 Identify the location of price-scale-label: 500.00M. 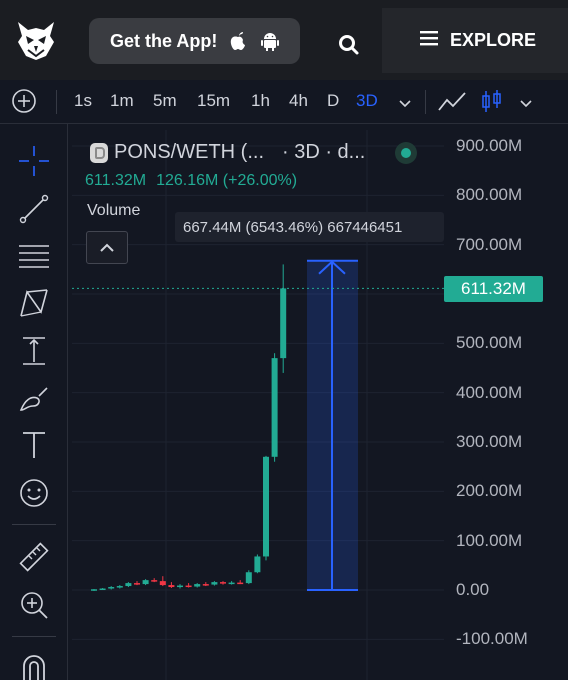
(489, 343).